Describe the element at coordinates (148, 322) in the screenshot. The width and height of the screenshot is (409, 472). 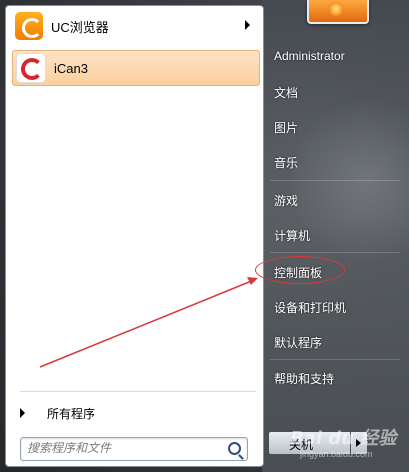
I see `annotation-arrow` at that location.